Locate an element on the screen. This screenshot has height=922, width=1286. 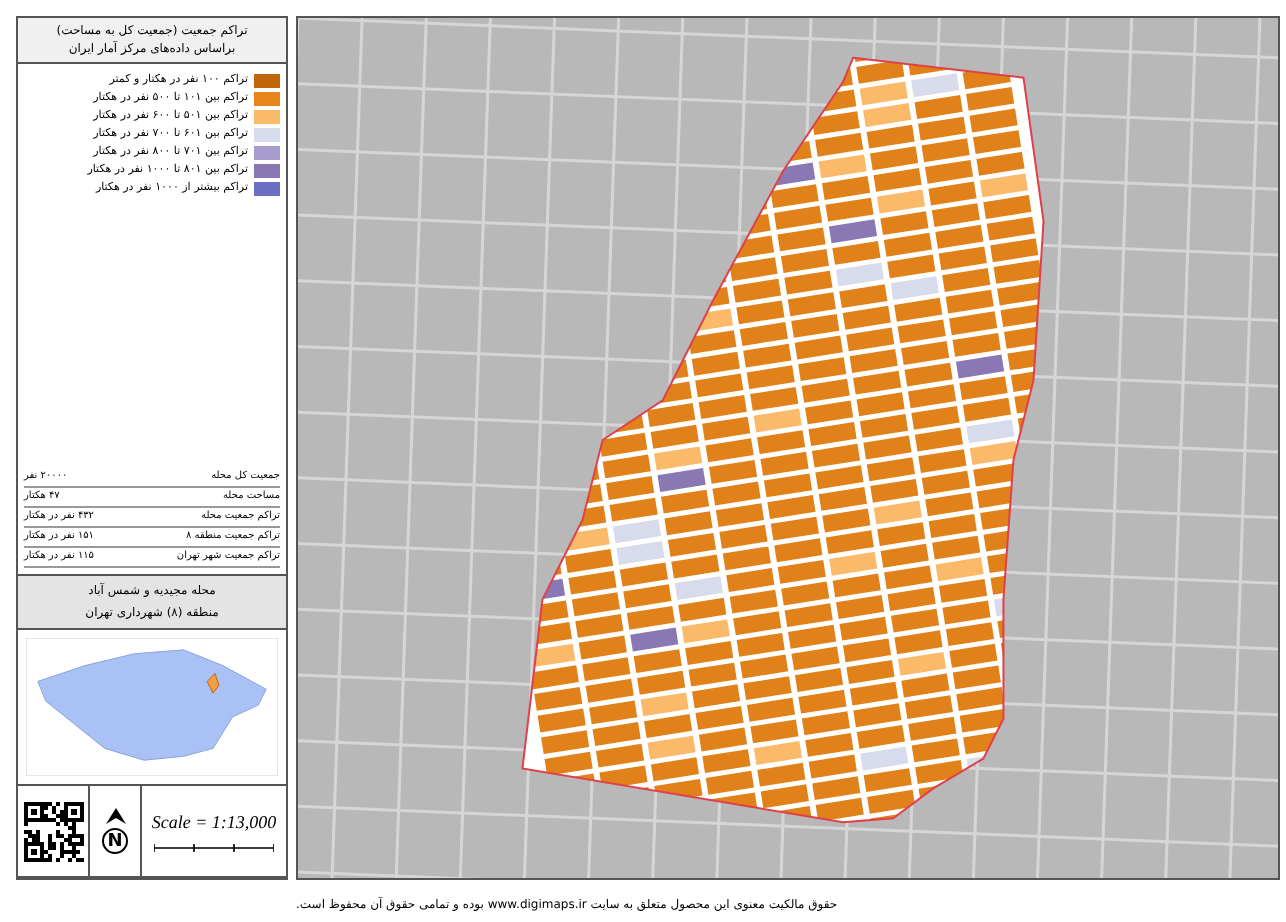
scale-bar-icon is located at coordinates (214, 848).